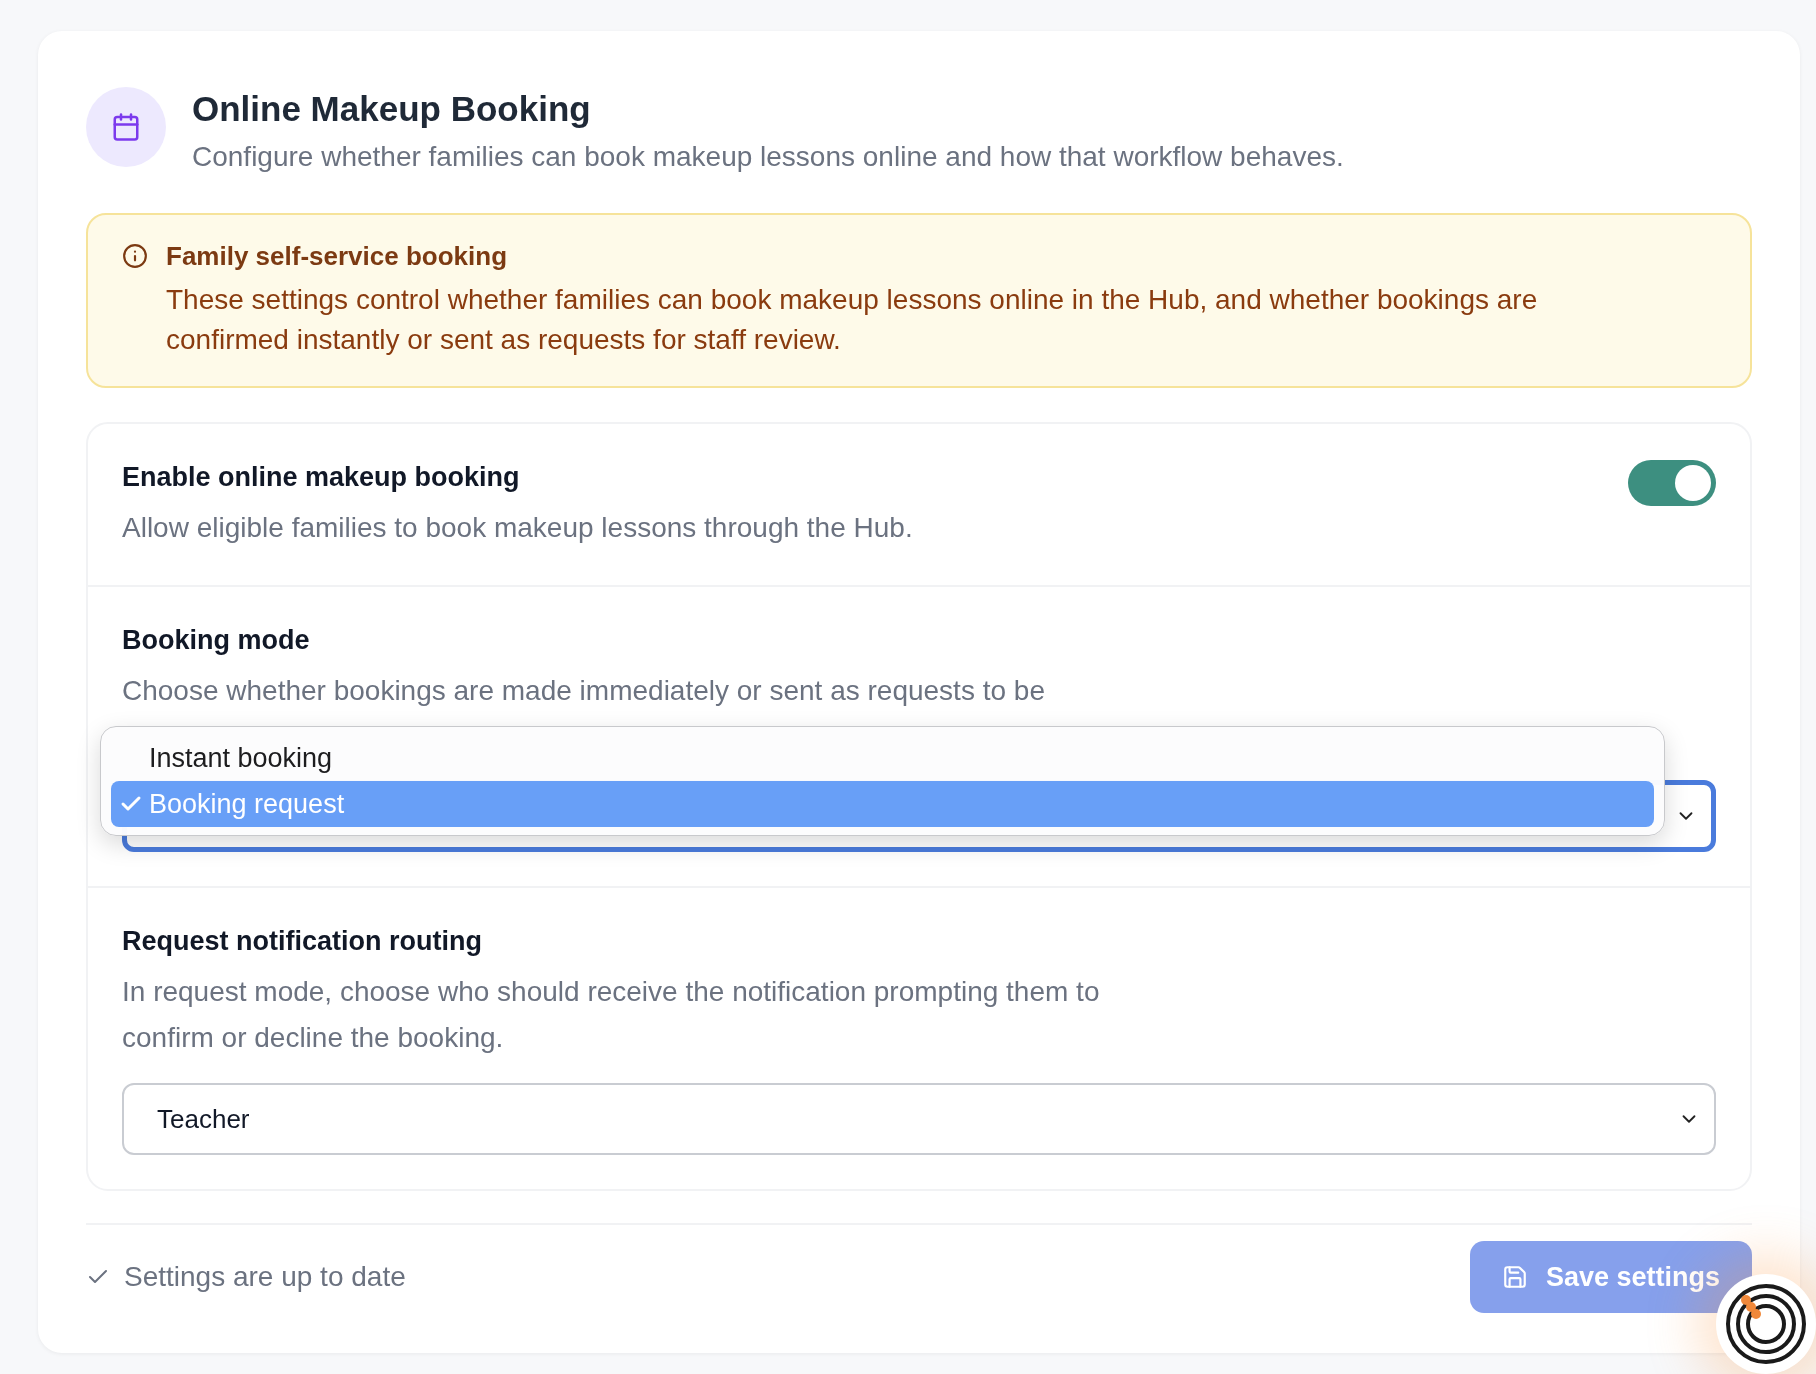  Describe the element at coordinates (135, 256) in the screenshot. I see `info-icon` at that location.